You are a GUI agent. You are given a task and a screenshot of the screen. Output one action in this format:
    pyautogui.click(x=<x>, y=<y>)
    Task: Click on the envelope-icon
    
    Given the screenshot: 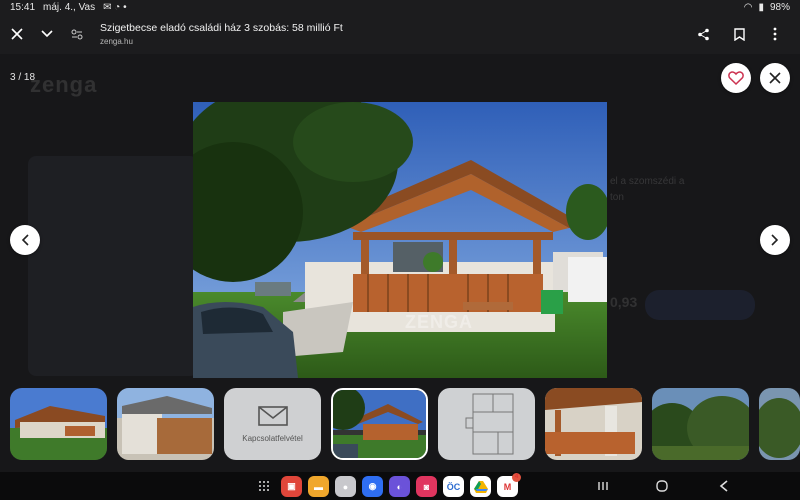 What is the action you would take?
    pyautogui.click(x=272, y=415)
    